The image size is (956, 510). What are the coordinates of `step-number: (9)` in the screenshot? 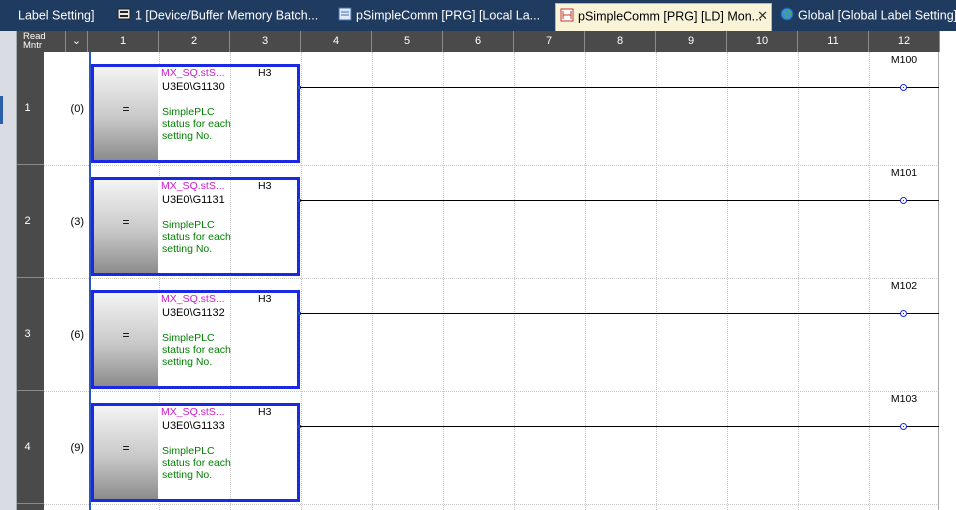 It's located at (77, 448).